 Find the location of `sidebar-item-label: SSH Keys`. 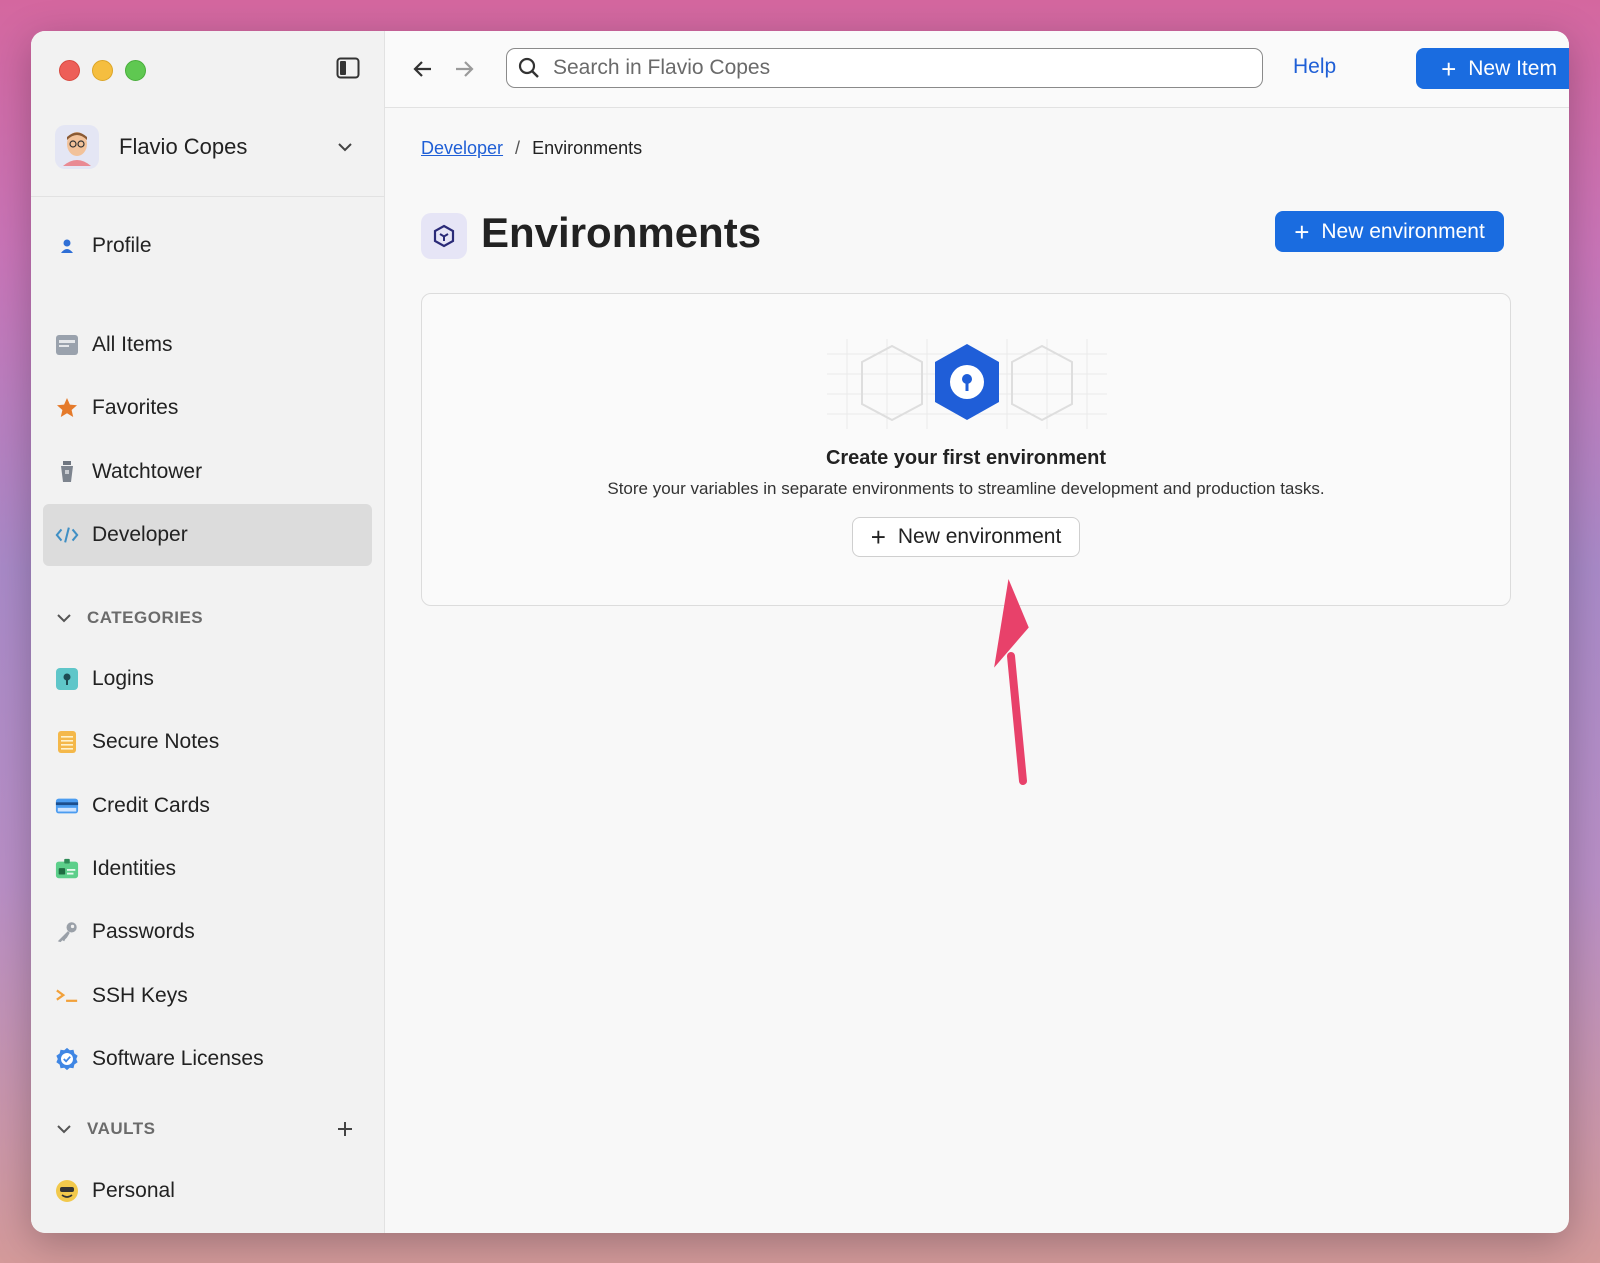

sidebar-item-label: SSH Keys is located at coordinates (140, 995).